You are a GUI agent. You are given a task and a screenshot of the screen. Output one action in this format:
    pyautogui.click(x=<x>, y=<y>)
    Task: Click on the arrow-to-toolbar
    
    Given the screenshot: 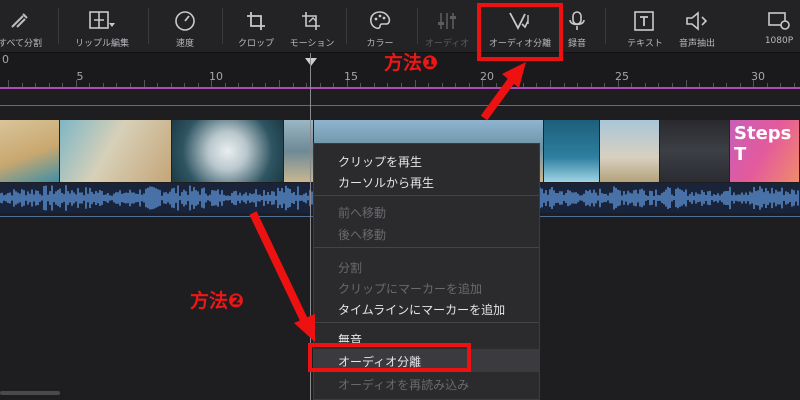 What is the action you would take?
    pyautogui.click(x=503, y=91)
    